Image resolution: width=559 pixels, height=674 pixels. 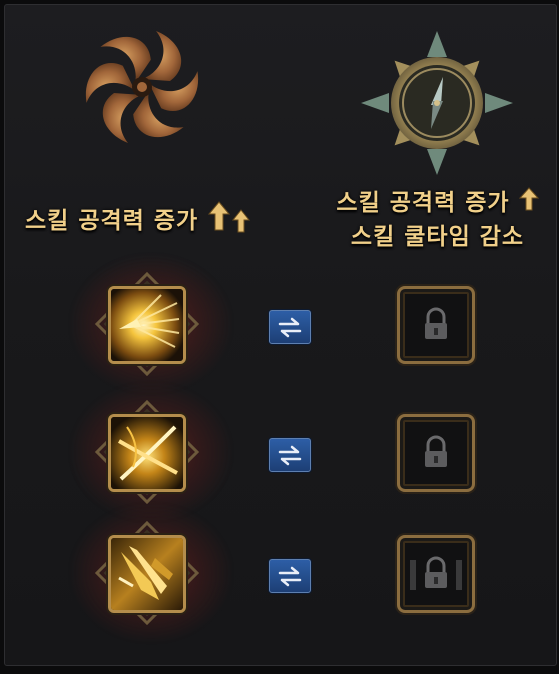 I want to click on left-column-title: 스킬 공격력 증가, so click(x=139, y=221).